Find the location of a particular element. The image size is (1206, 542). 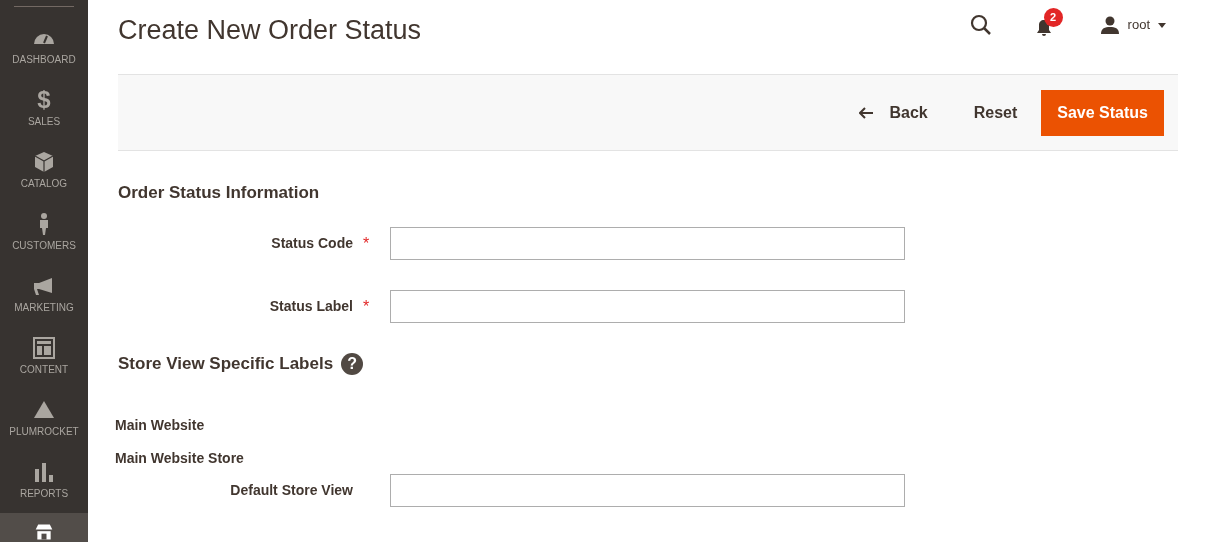

reset-button: Reset is located at coordinates (995, 112).